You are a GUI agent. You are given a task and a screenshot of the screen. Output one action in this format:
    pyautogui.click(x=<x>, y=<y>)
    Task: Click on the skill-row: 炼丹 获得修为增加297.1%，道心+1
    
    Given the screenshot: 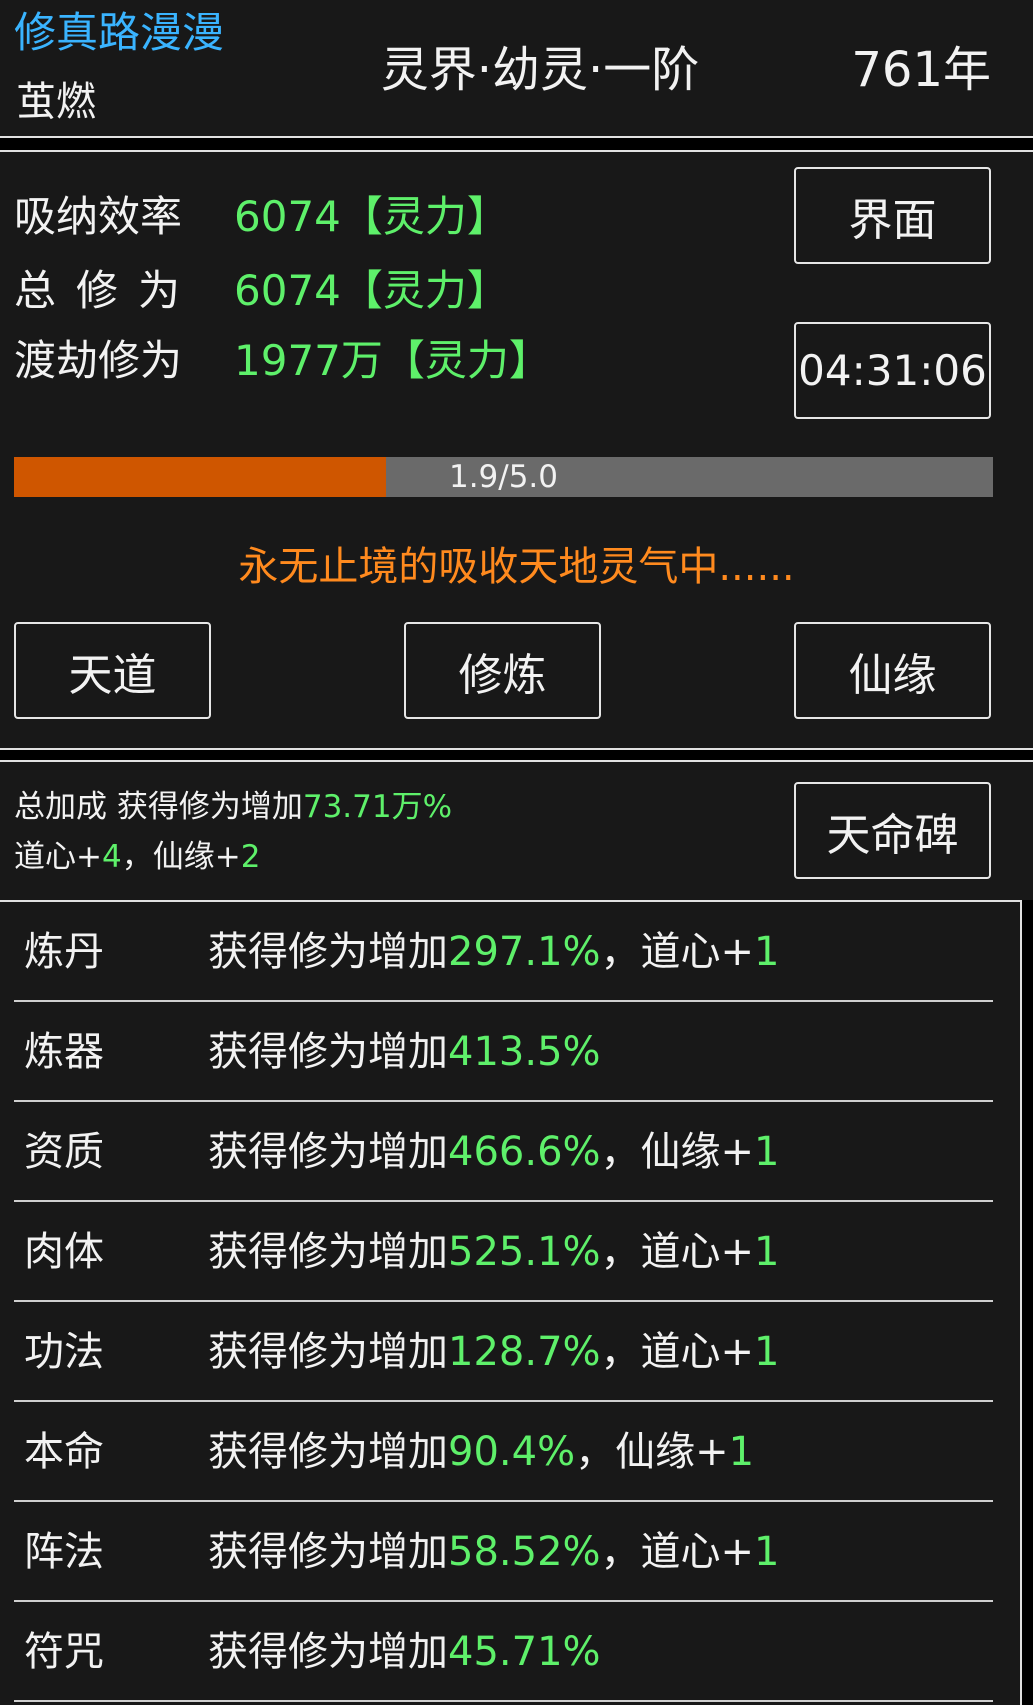 What is the action you would take?
    pyautogui.click(x=503, y=952)
    